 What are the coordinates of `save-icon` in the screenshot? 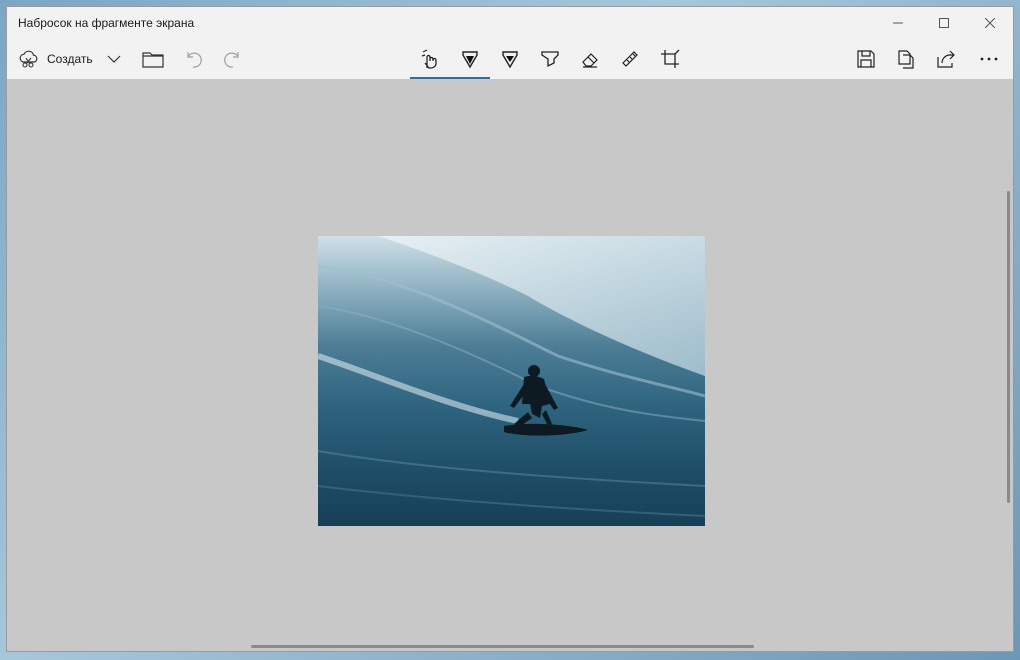 It's located at (866, 59).